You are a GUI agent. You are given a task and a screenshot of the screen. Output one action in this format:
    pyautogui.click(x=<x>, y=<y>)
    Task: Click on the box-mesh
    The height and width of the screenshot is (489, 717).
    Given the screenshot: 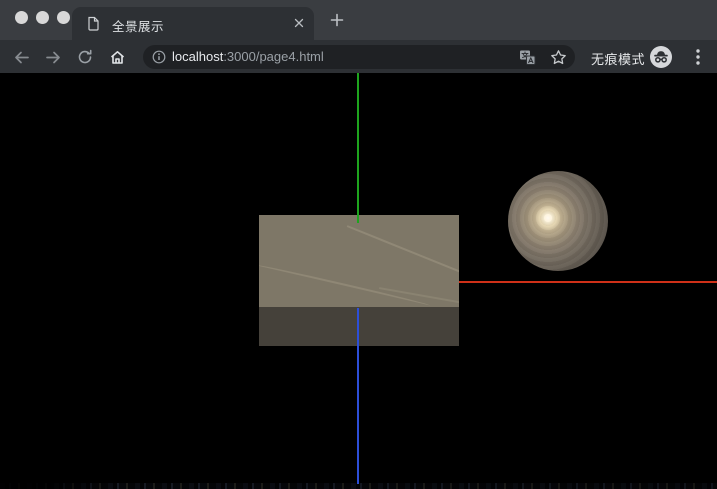 What is the action you would take?
    pyautogui.click(x=359, y=280)
    